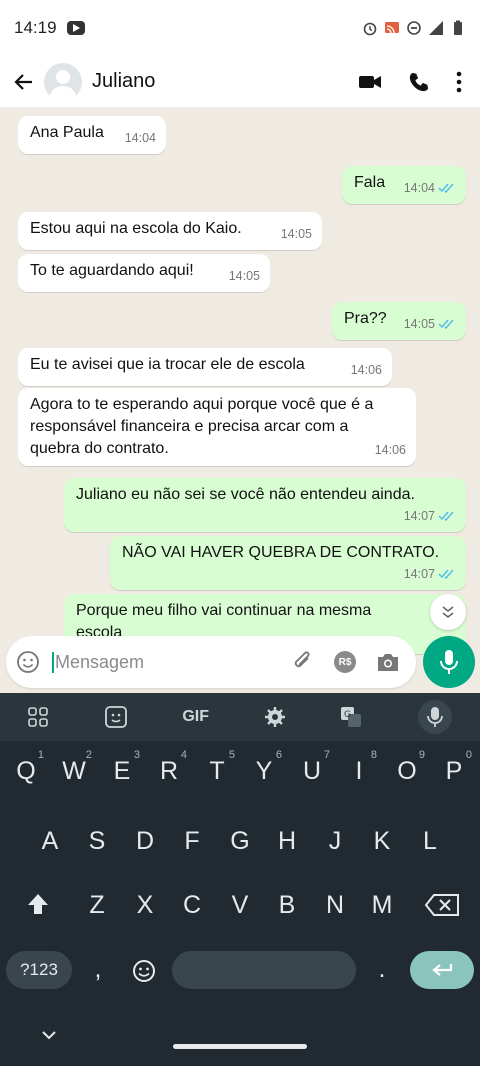 Image resolution: width=480 pixels, height=1066 pixels. I want to click on sticker-icon, so click(116, 717).